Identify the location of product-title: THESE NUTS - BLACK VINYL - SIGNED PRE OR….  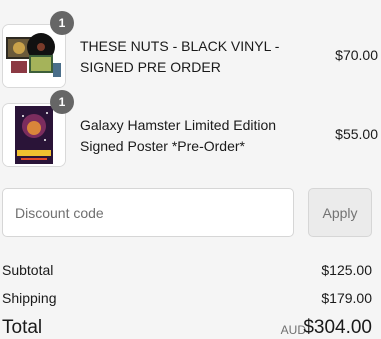
(180, 56).